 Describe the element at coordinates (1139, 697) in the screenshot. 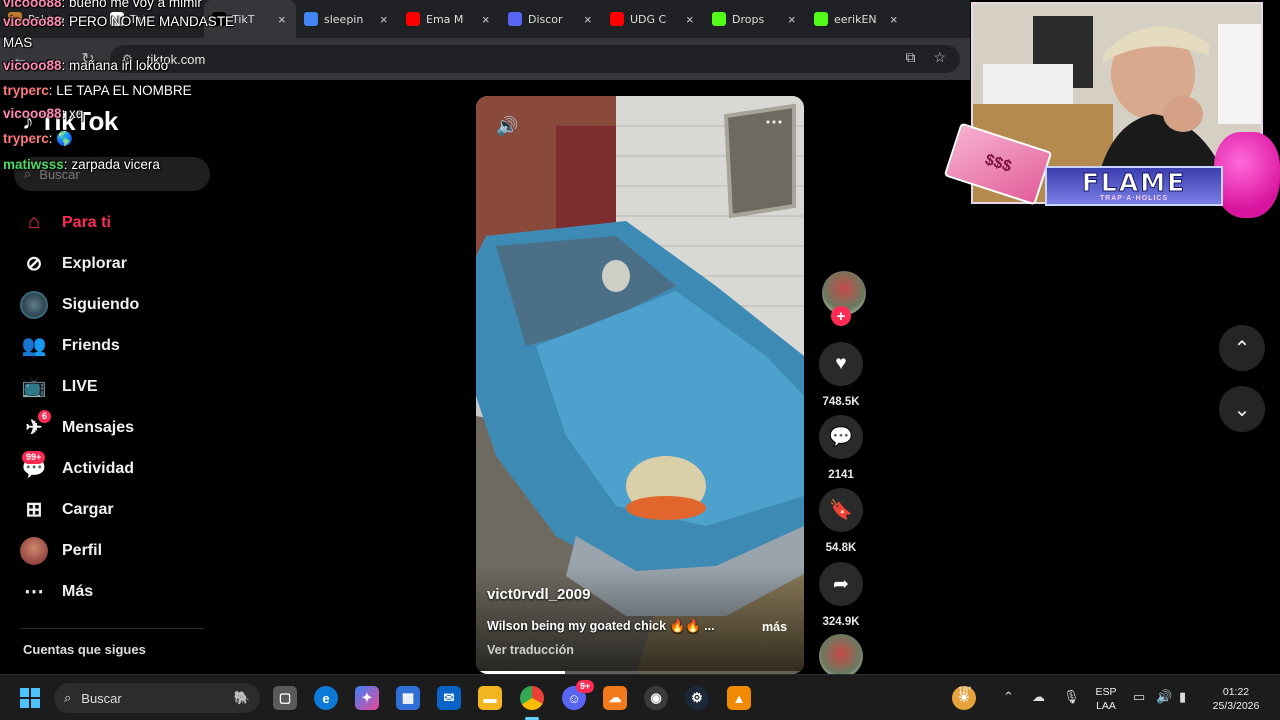

I see `display-icon: ▭` at that location.